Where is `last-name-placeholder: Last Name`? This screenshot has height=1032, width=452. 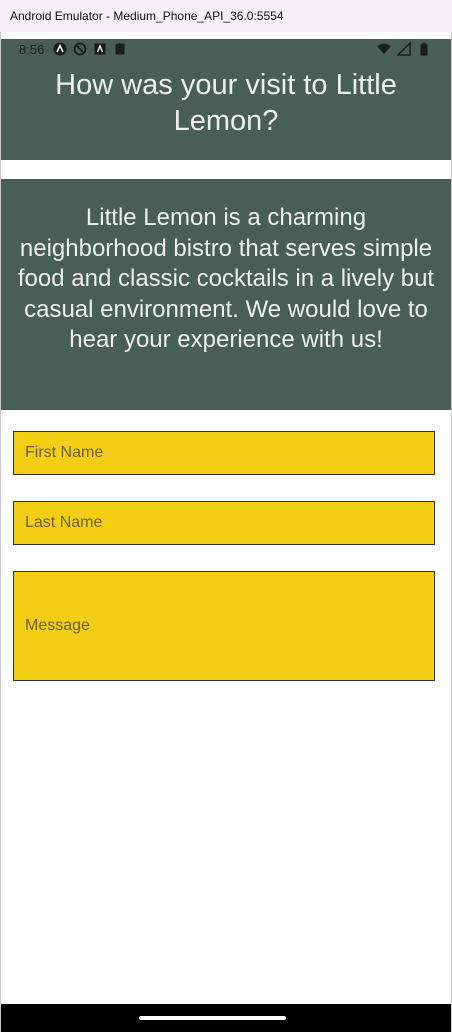 last-name-placeholder: Last Name is located at coordinates (64, 522).